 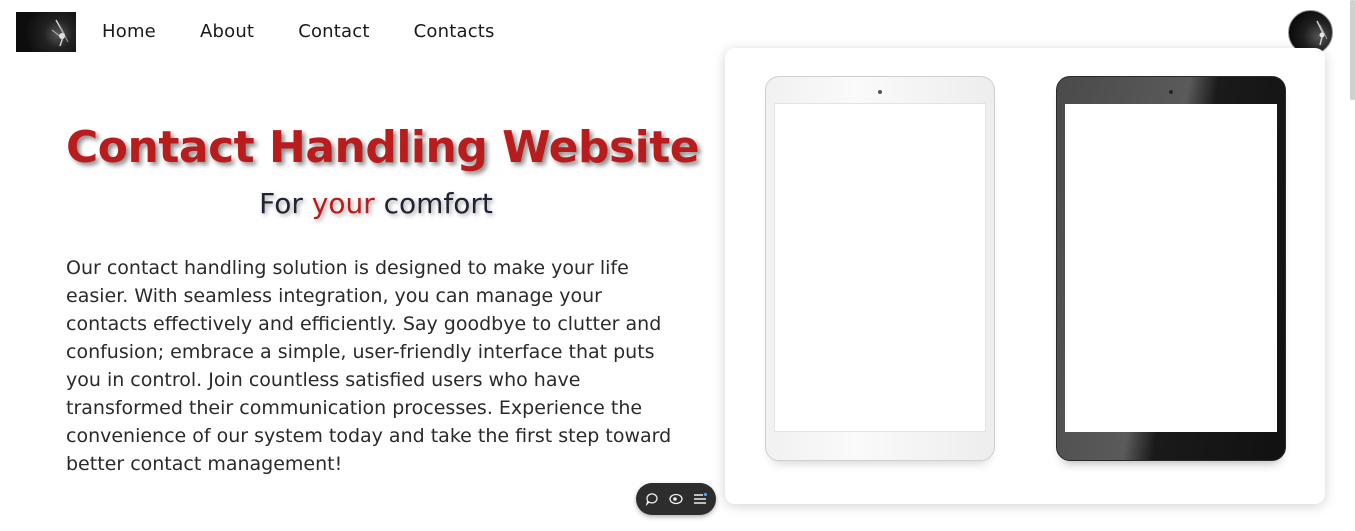 I want to click on subtitle-accent: your, so click(x=343, y=203).